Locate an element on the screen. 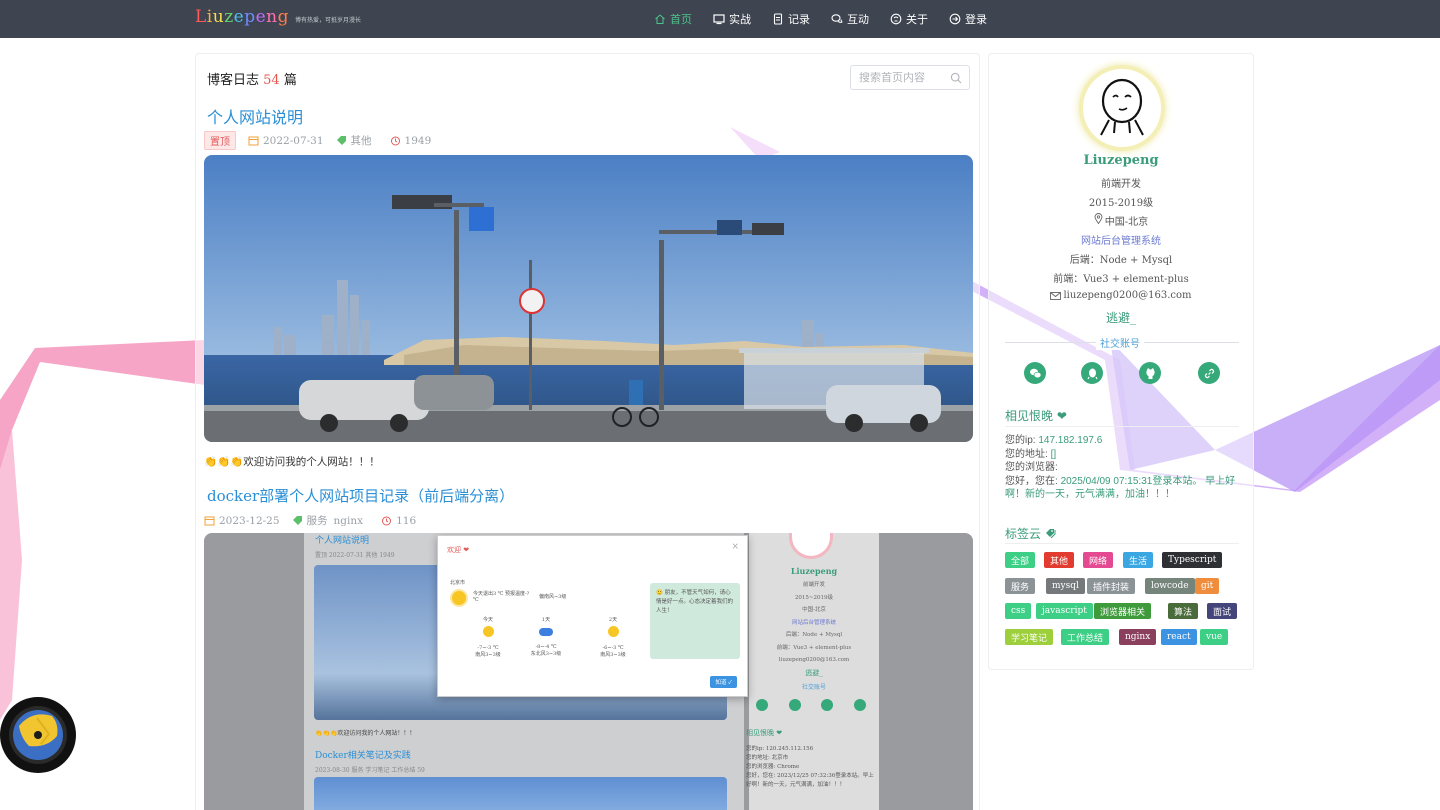 The image size is (1440, 810). preview-info-line: 您的地址: 北京市 is located at coordinates (767, 758).